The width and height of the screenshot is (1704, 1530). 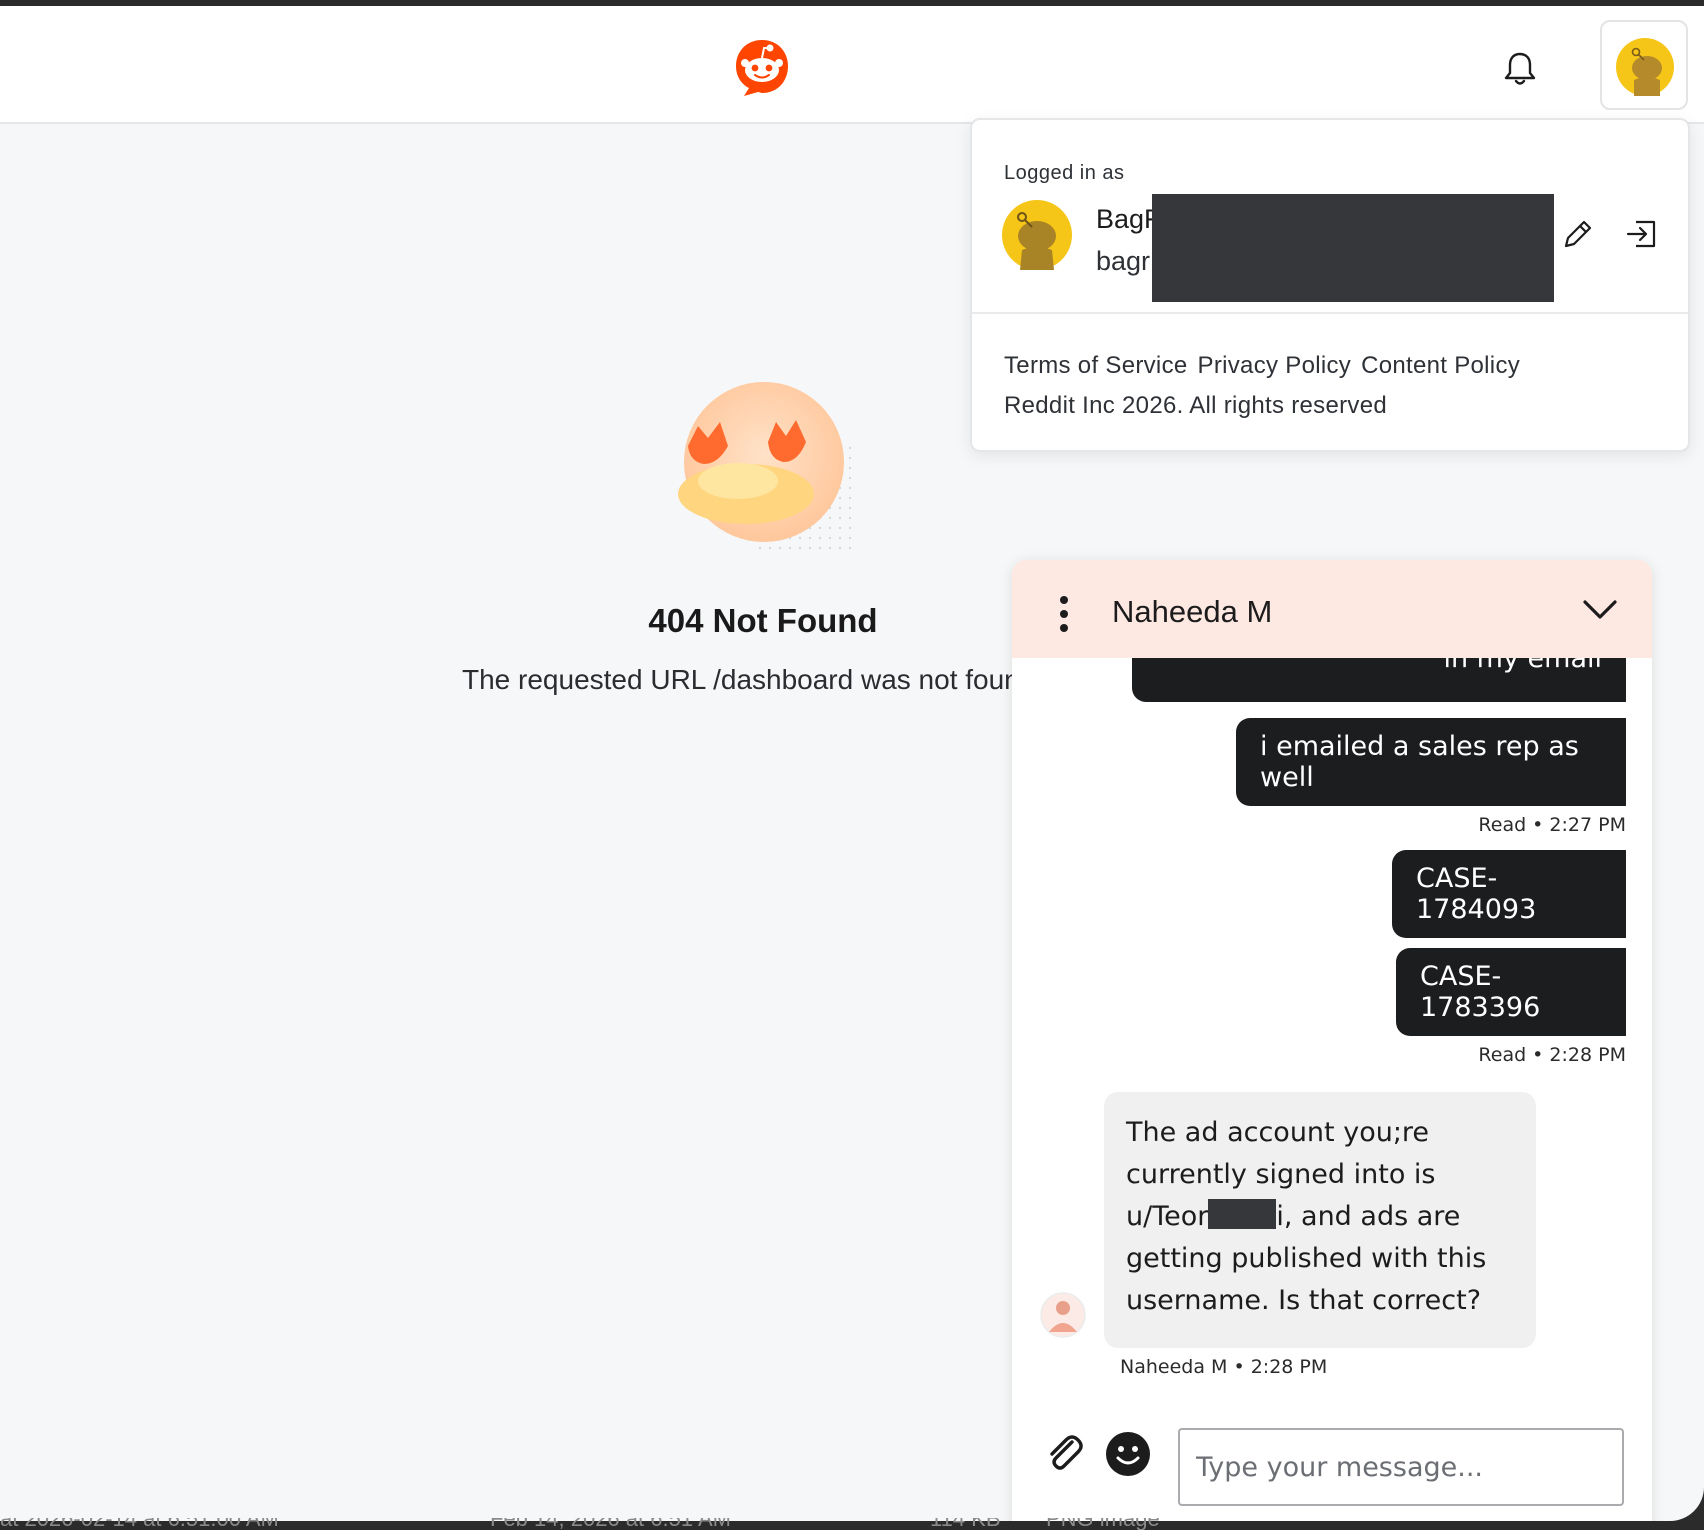 I want to click on message-line: currently signed into is, so click(x=1281, y=1174).